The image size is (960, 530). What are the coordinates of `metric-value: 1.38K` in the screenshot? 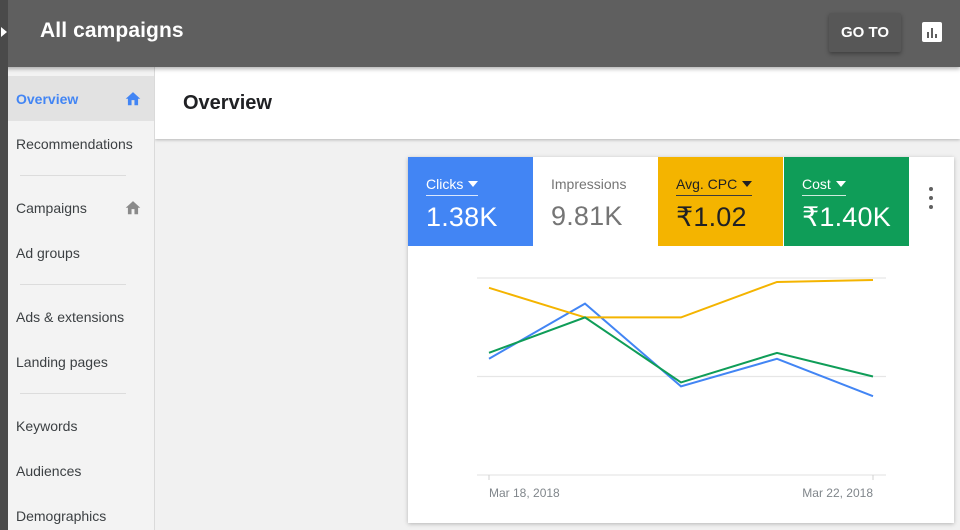 It's located at (462, 217).